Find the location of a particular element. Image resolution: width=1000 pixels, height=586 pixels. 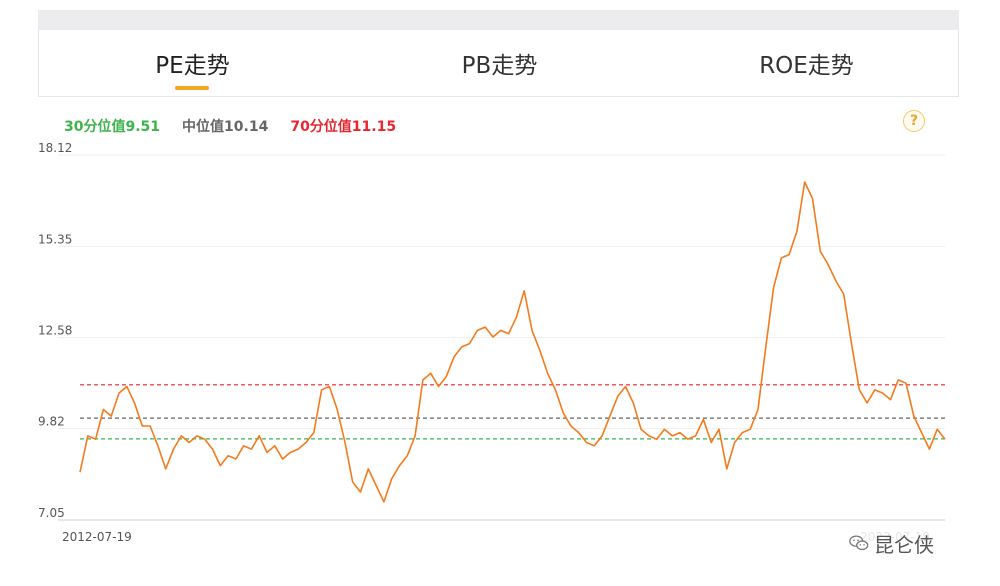

y-tick-label-2: 12.58 is located at coordinates (55, 331).